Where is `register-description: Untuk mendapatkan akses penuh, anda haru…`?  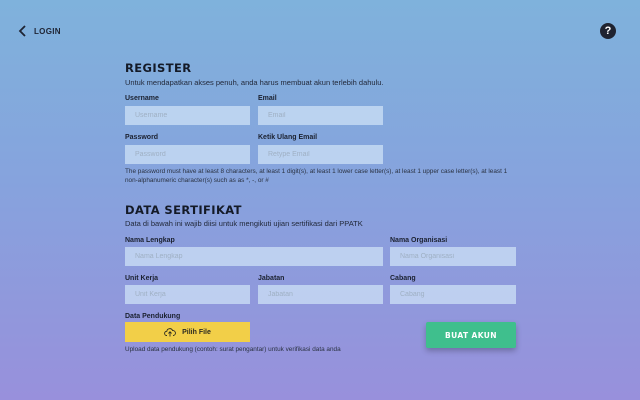
register-description: Untuk mendapatkan akses penuh, anda haru… is located at coordinates (254, 82).